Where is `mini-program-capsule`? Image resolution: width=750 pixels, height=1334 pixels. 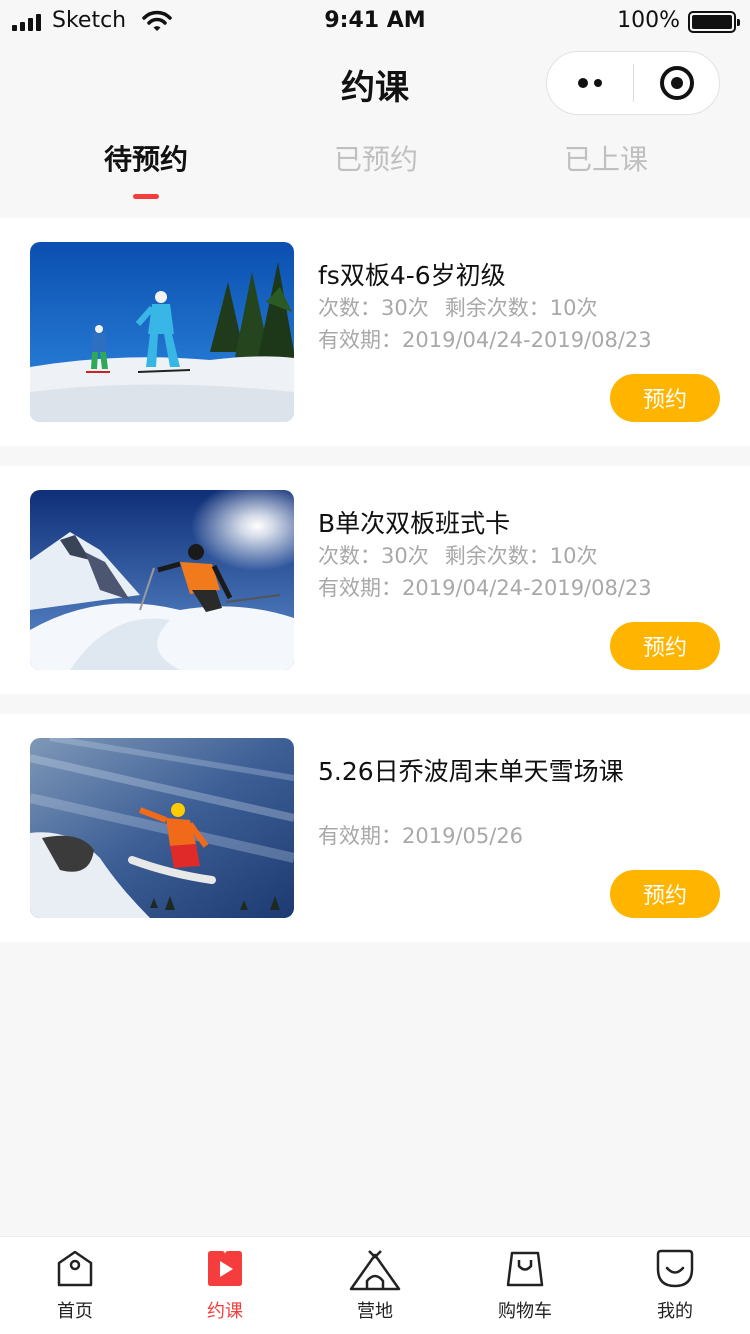 mini-program-capsule is located at coordinates (633, 83).